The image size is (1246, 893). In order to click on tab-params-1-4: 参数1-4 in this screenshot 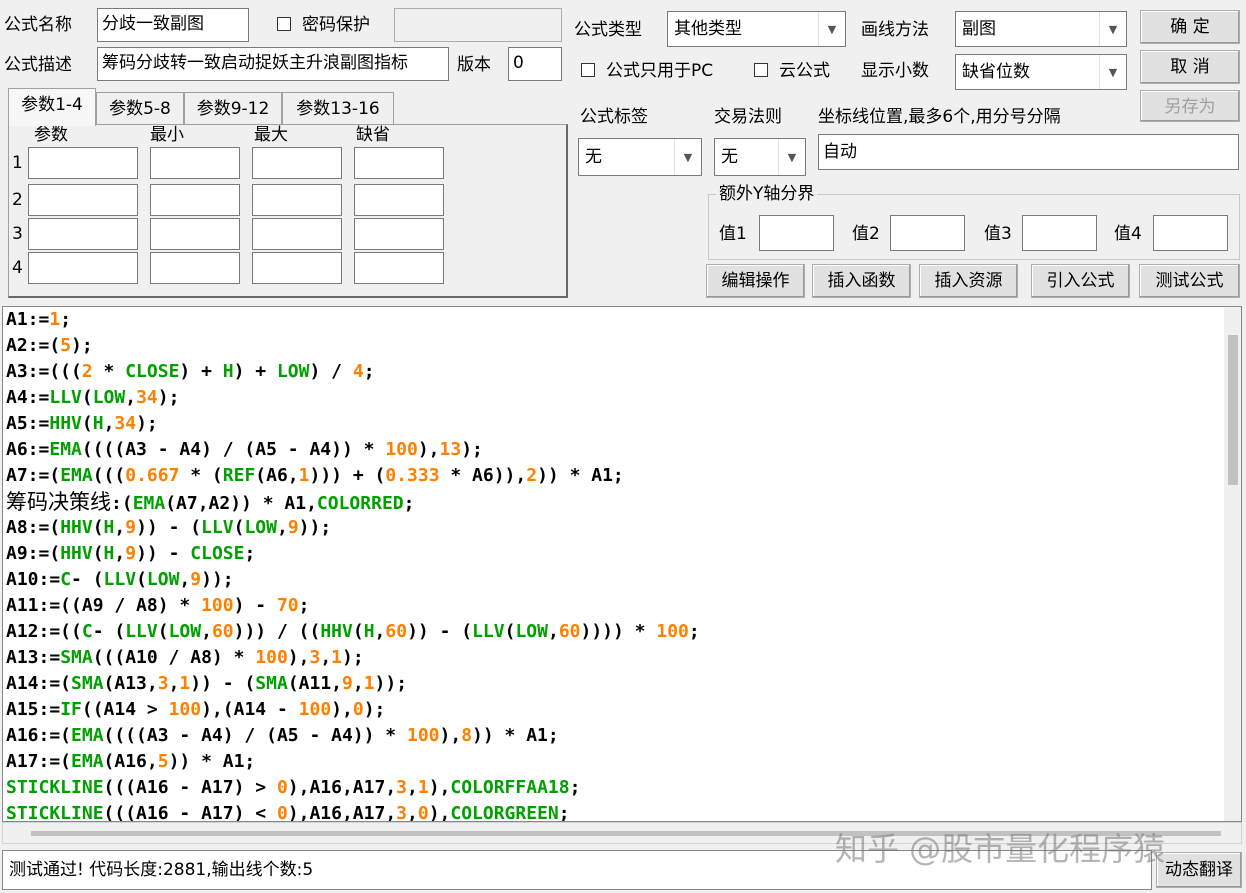, I will do `click(52, 107)`.